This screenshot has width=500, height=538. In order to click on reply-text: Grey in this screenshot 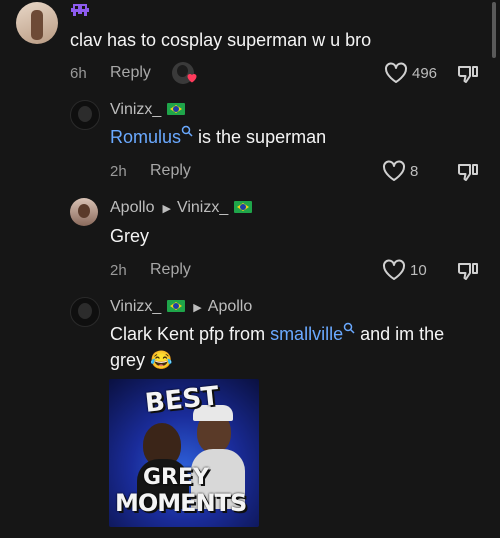, I will do `click(130, 236)`.